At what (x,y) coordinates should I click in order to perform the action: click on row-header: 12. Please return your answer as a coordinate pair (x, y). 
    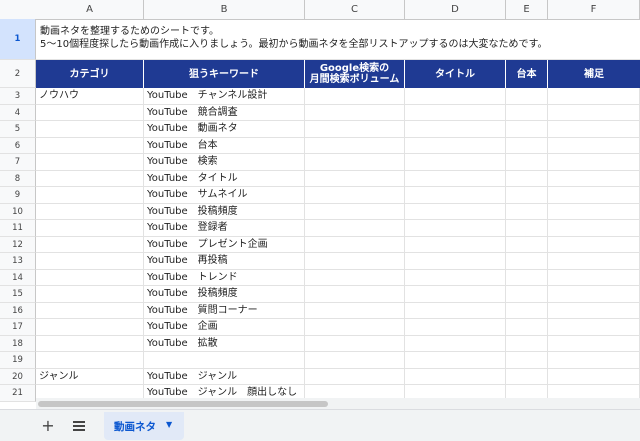
    Looking at the image, I should click on (18, 244).